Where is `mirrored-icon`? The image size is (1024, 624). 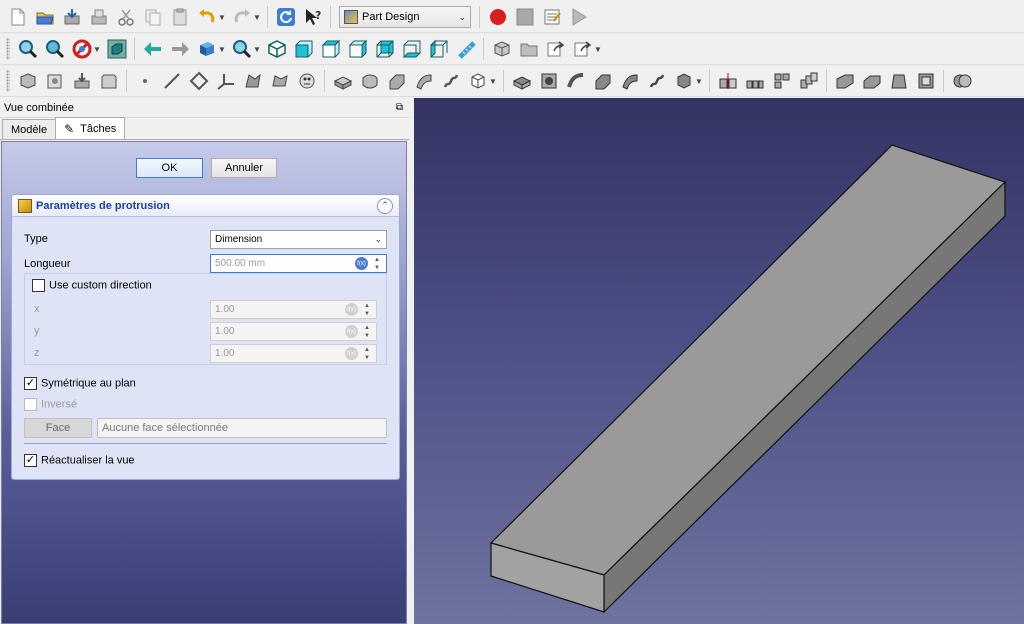
mirrored-icon is located at coordinates (728, 81).